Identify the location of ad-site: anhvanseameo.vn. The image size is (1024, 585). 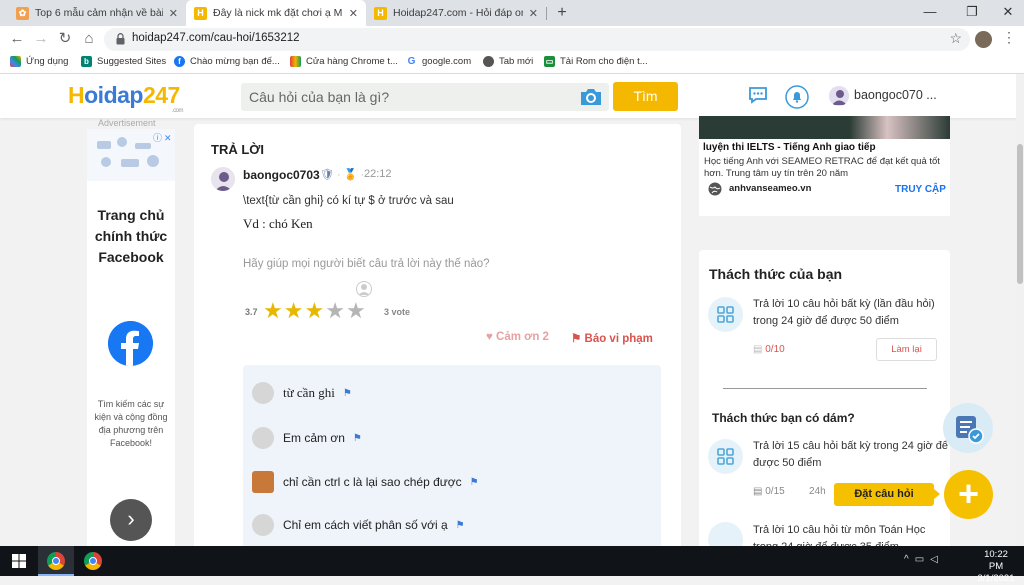
(770, 188).